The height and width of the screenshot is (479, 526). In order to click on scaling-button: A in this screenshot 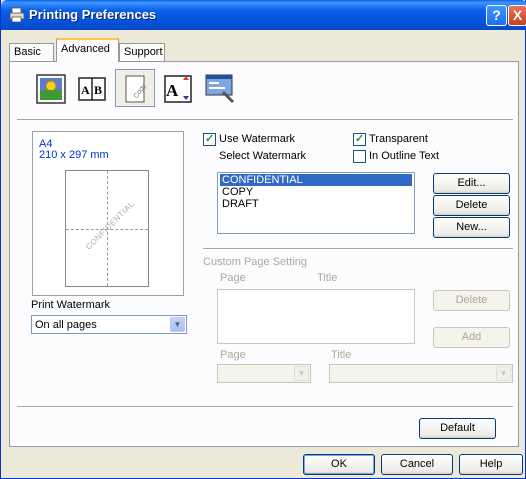, I will do `click(178, 88)`.